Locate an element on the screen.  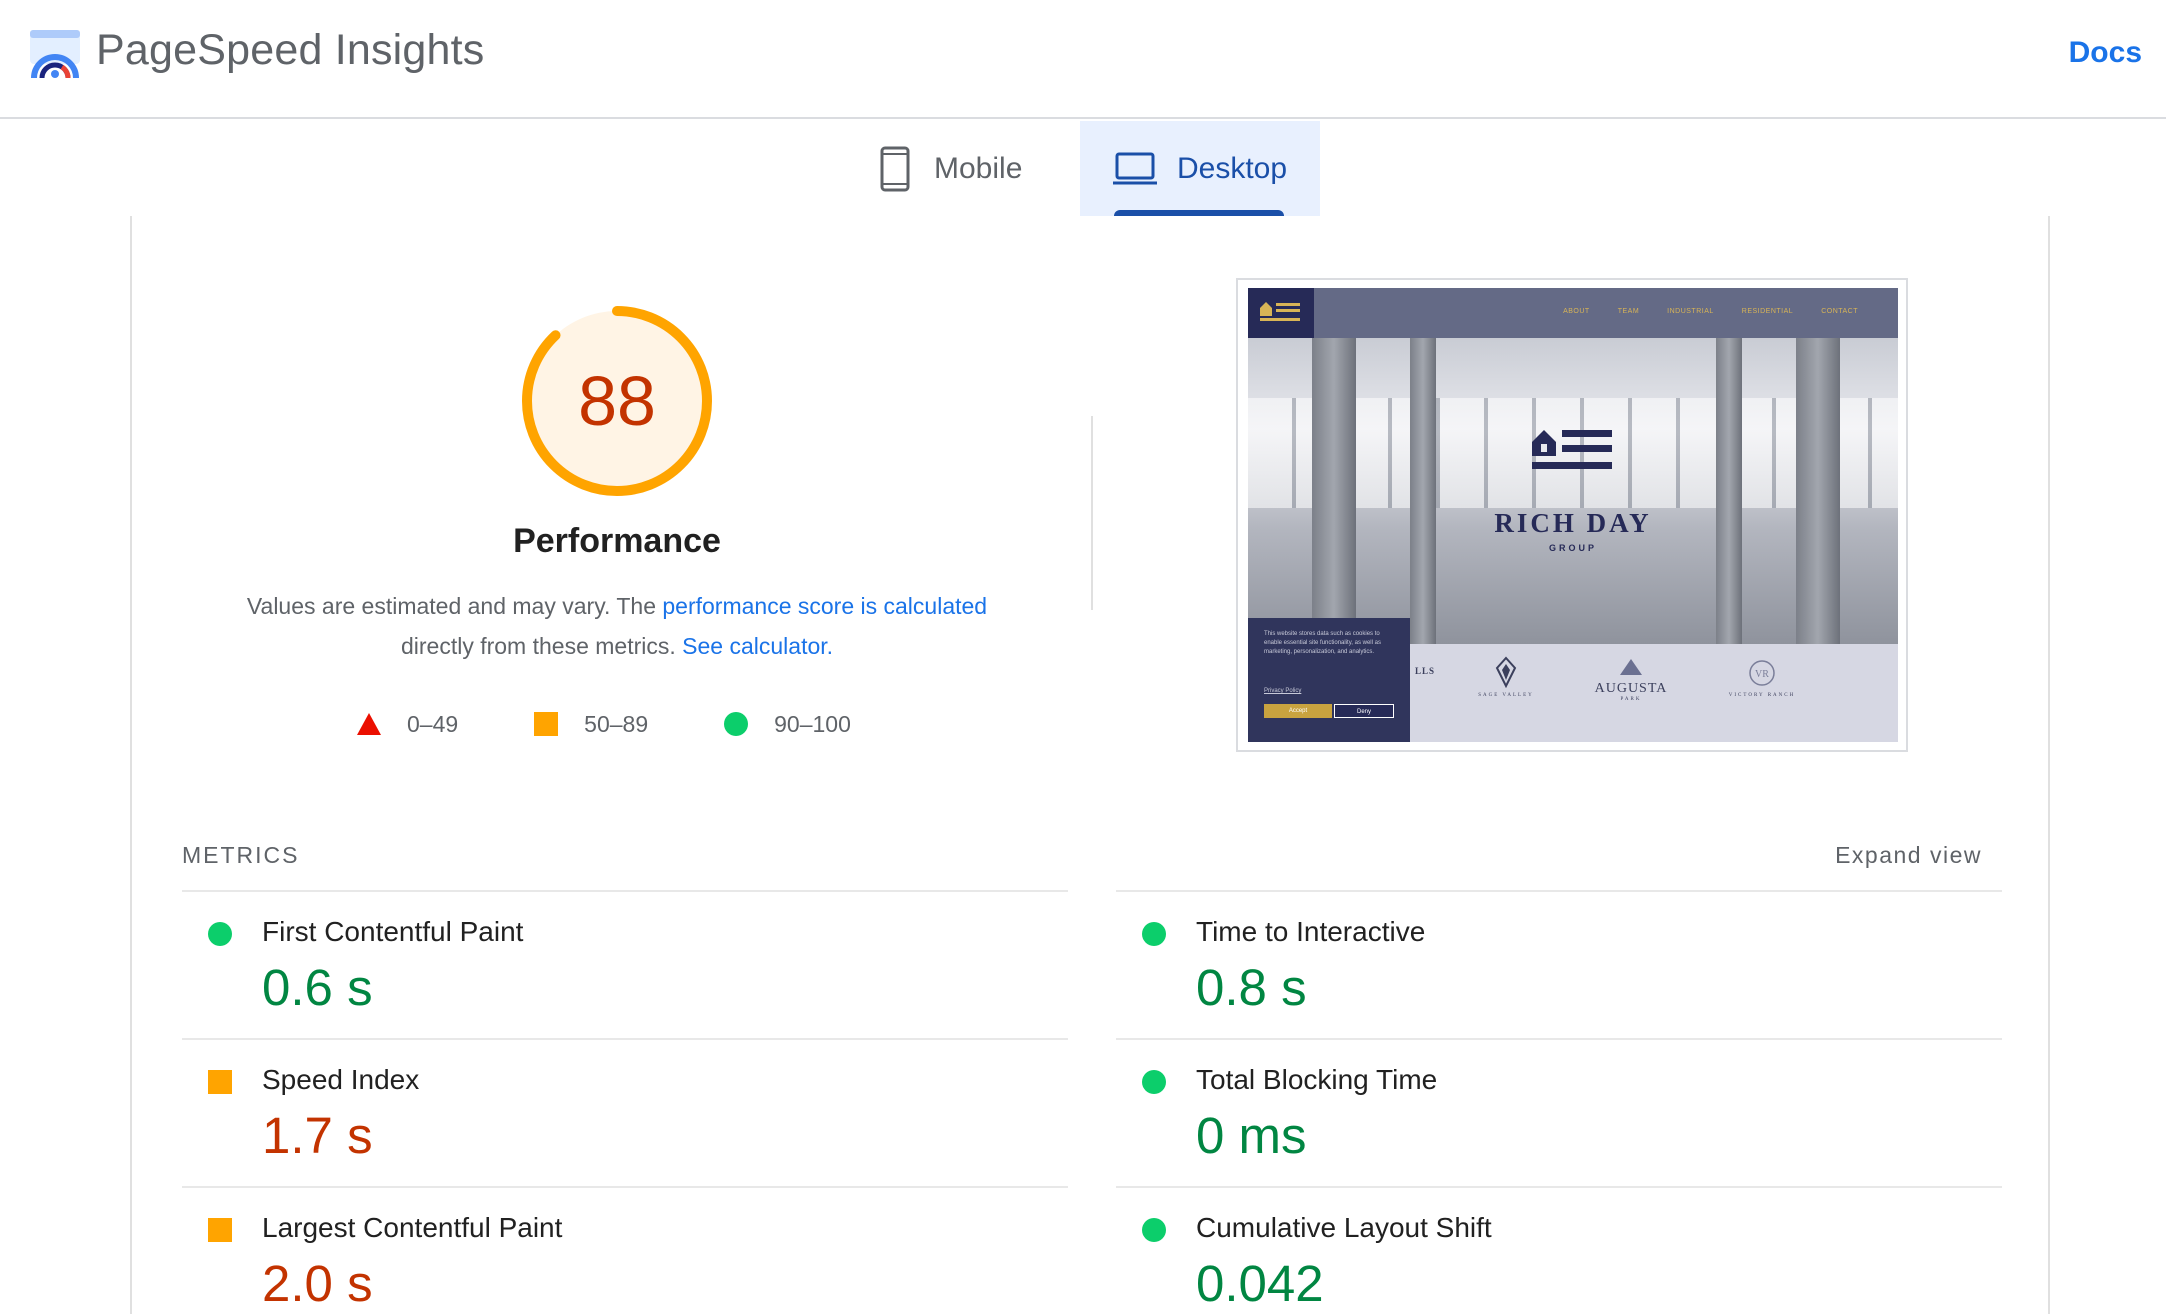
site-brand-name: RICH DAY is located at coordinates (1573, 523).